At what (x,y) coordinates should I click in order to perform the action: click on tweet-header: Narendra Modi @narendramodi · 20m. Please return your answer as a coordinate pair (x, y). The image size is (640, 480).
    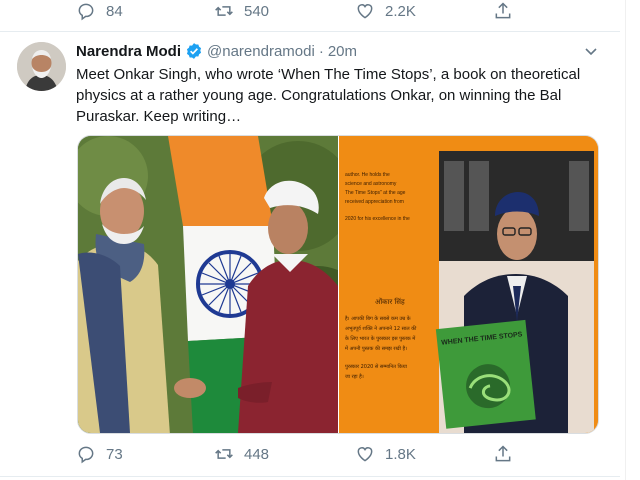
    Looking at the image, I should click on (216, 51).